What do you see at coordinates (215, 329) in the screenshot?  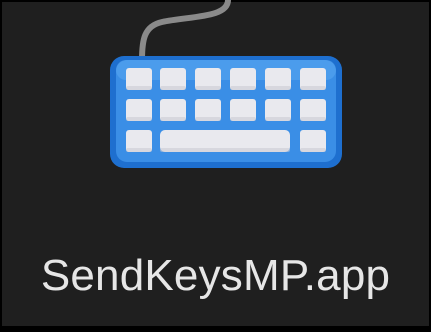 I see `frame-edge` at bounding box center [215, 329].